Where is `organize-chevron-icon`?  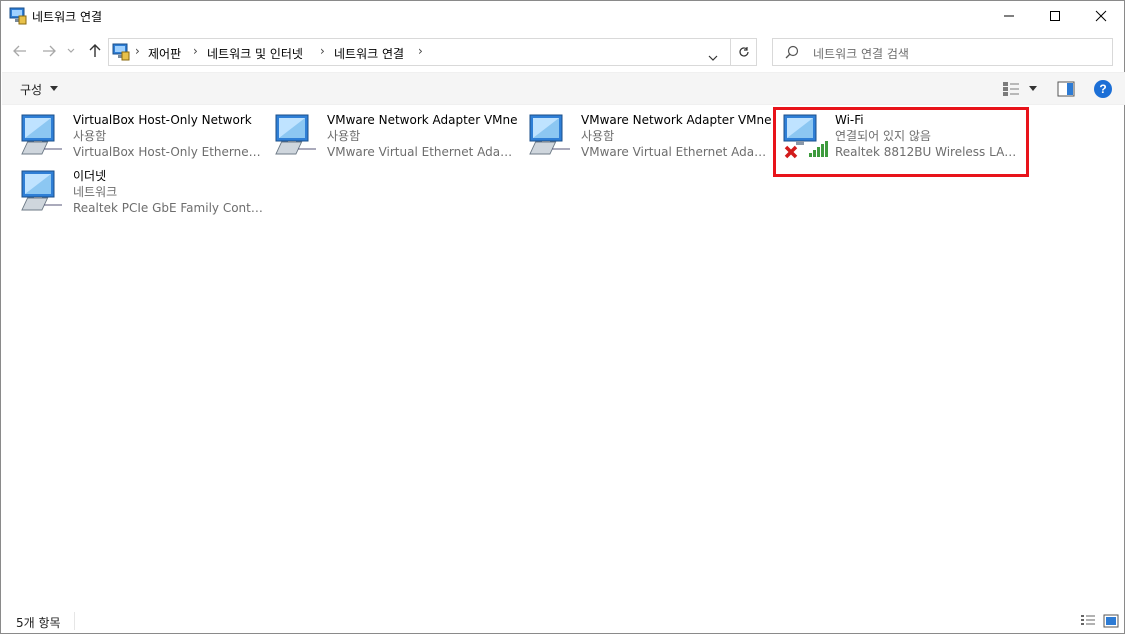 organize-chevron-icon is located at coordinates (54, 88).